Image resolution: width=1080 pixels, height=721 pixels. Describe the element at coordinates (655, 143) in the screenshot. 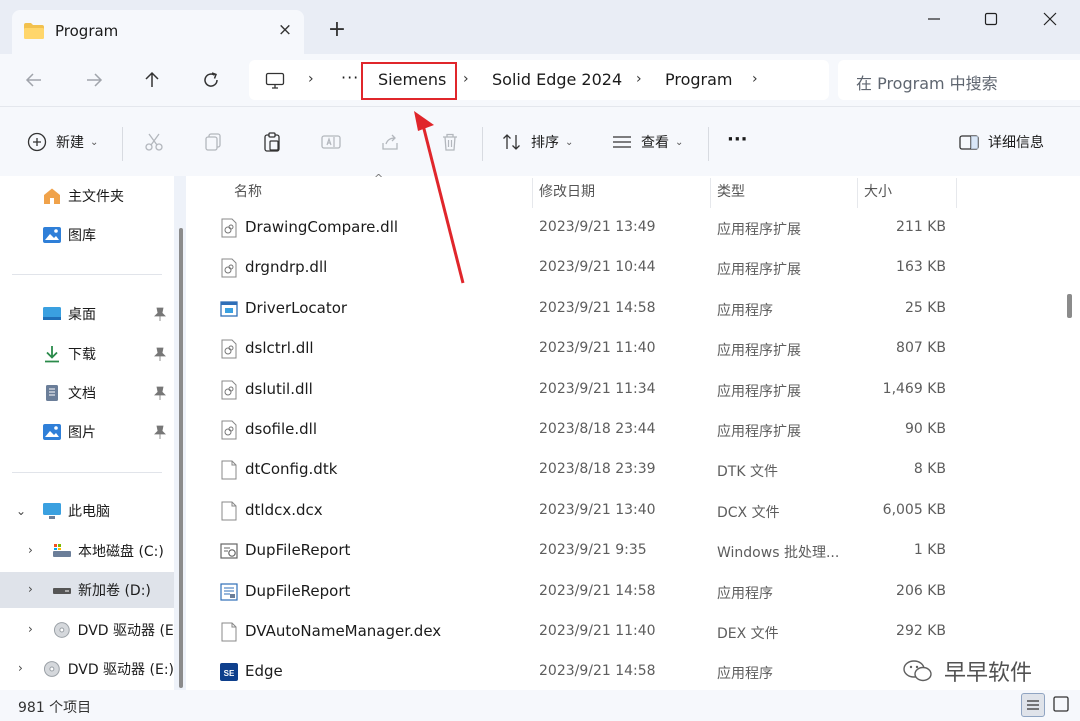

I see `view-label: 查看` at that location.